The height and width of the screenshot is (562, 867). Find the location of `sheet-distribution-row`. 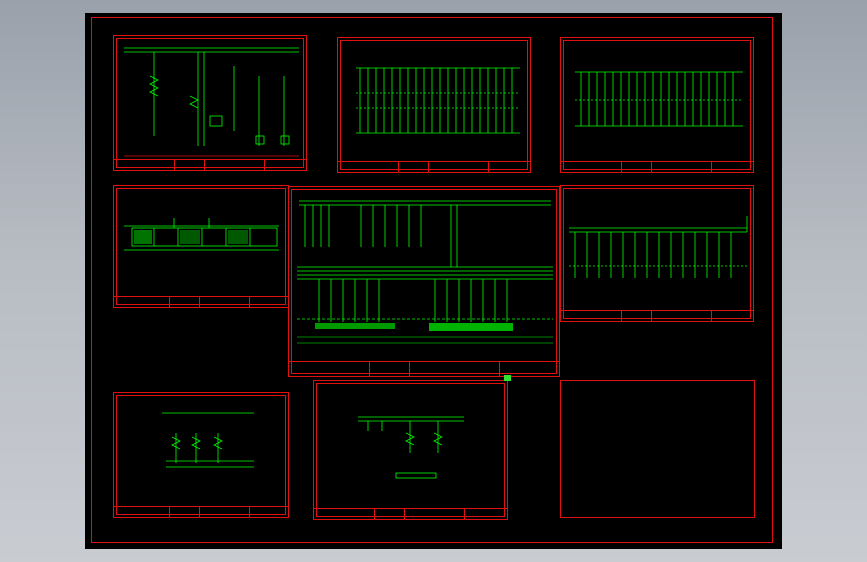

sheet-distribution-row is located at coordinates (434, 105).